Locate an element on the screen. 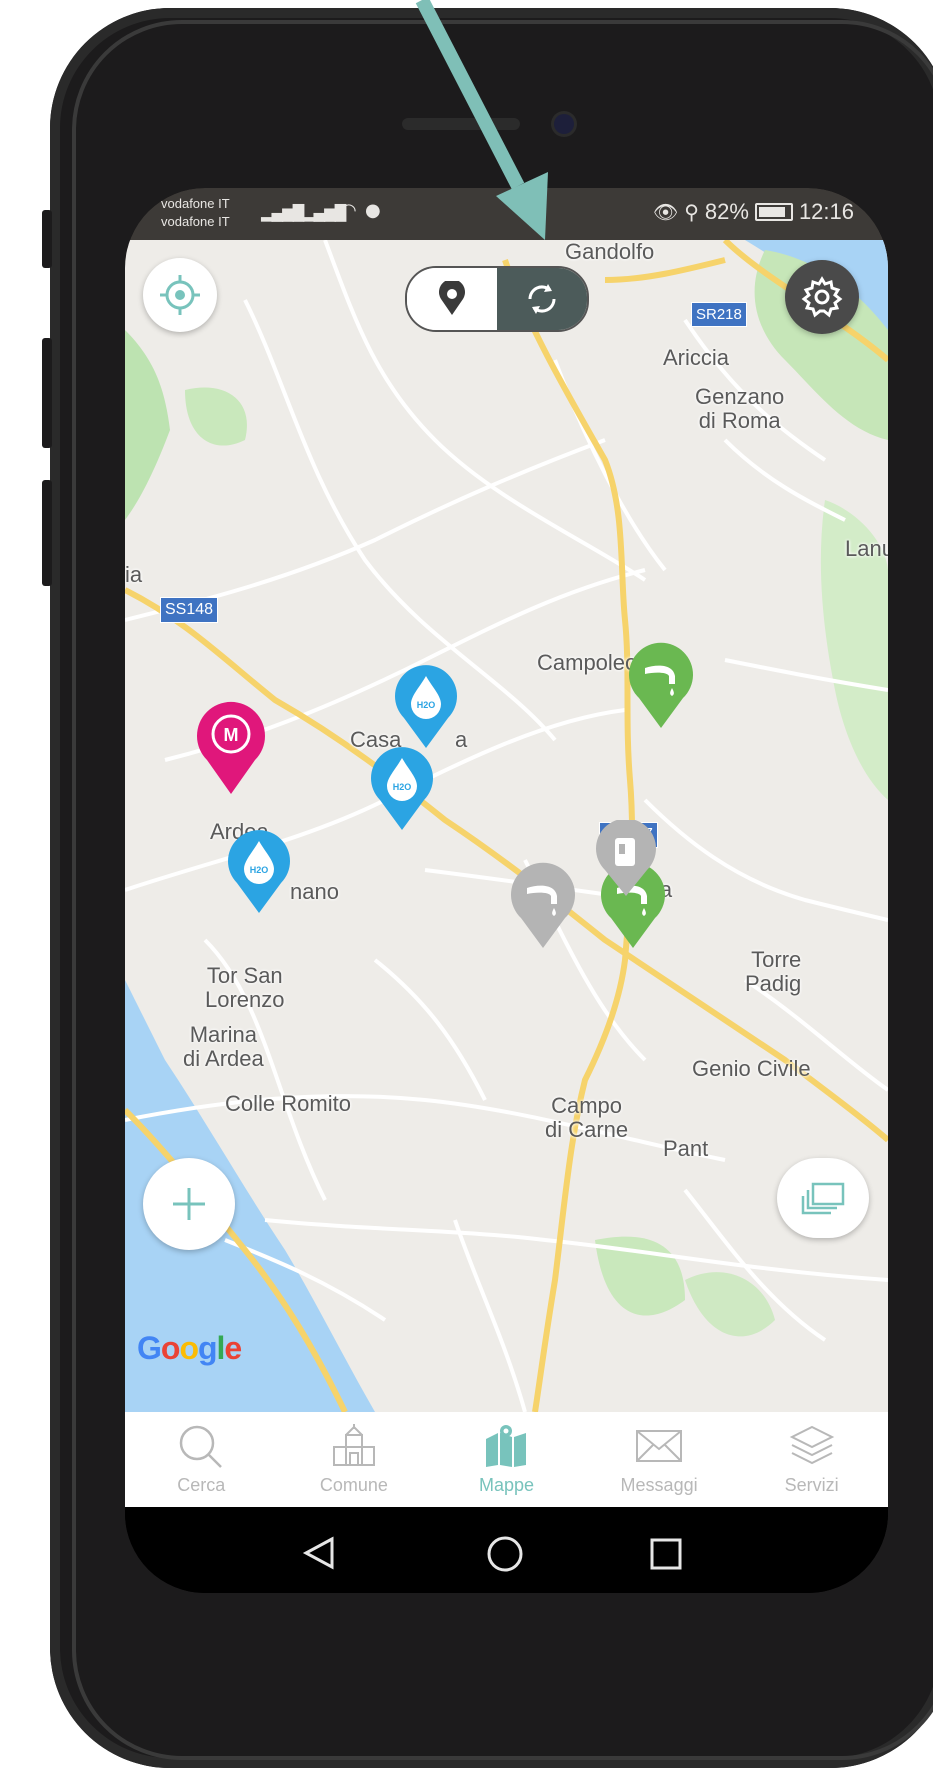  town-hall-icon is located at coordinates (353, 1445).